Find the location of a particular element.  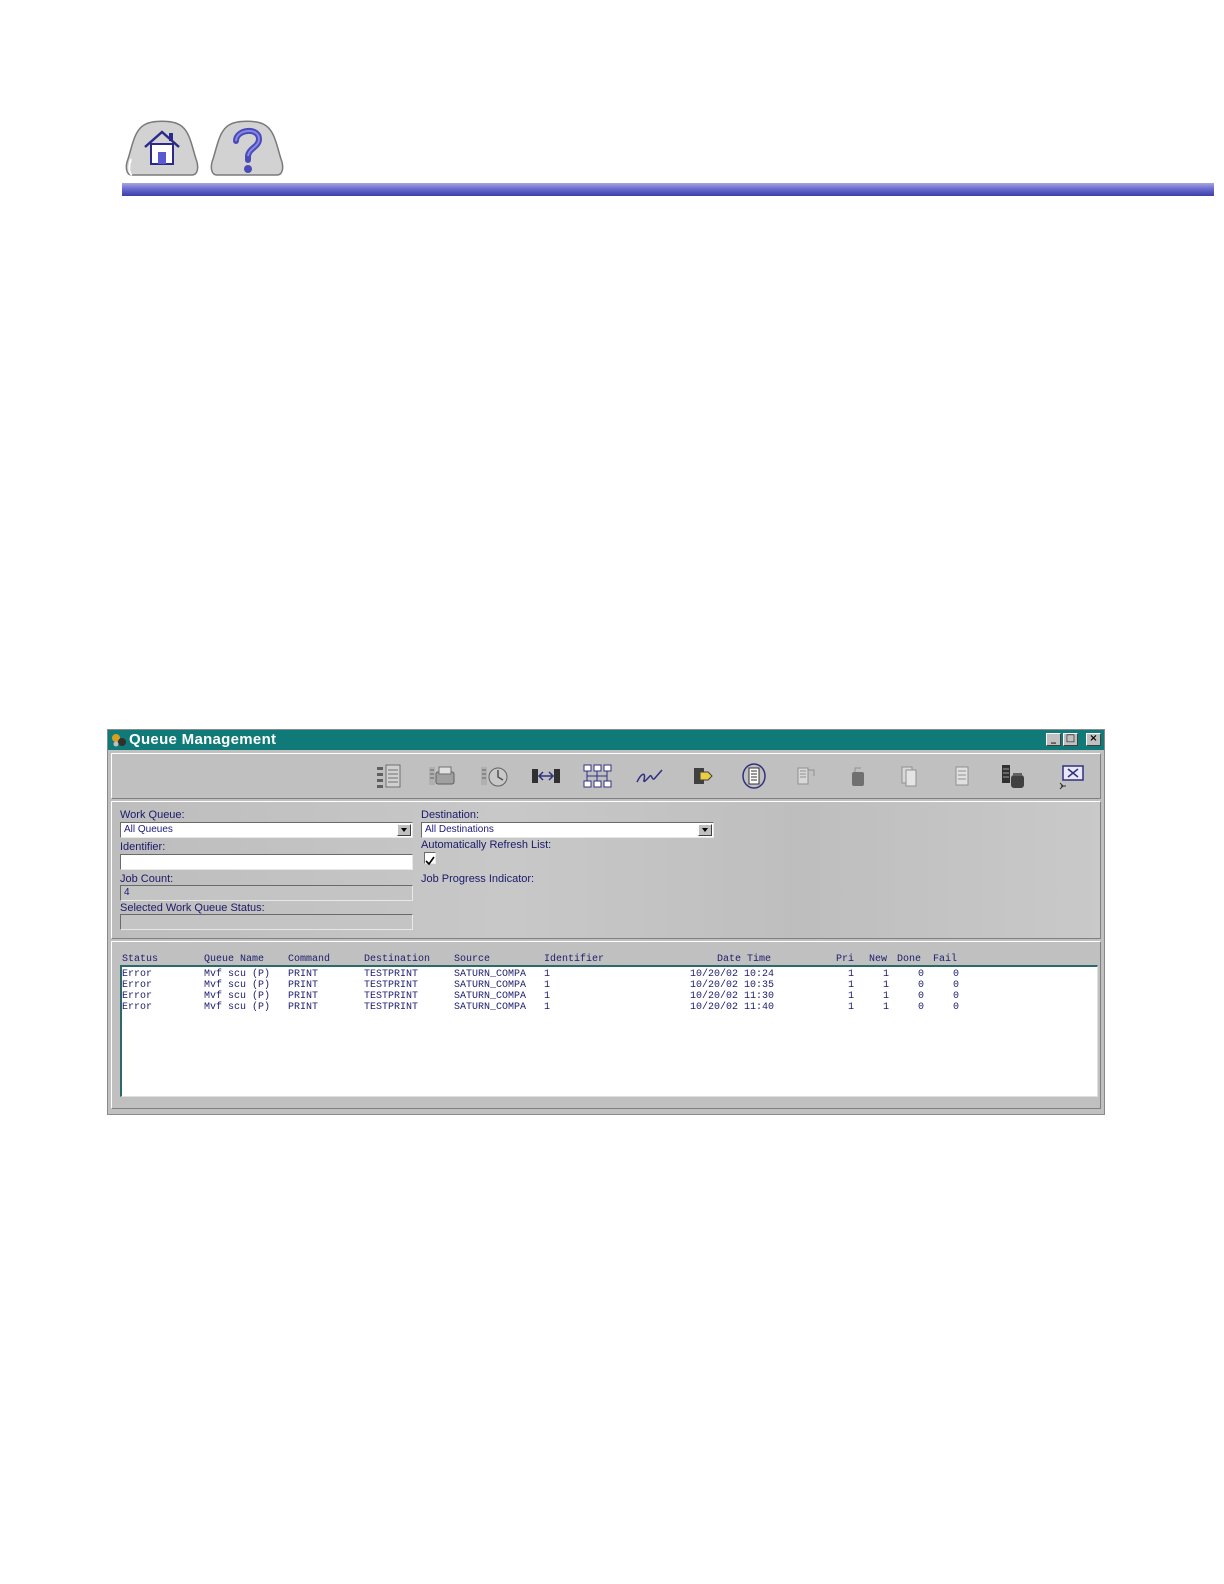

maximize-icon: □ is located at coordinates (1070, 738).